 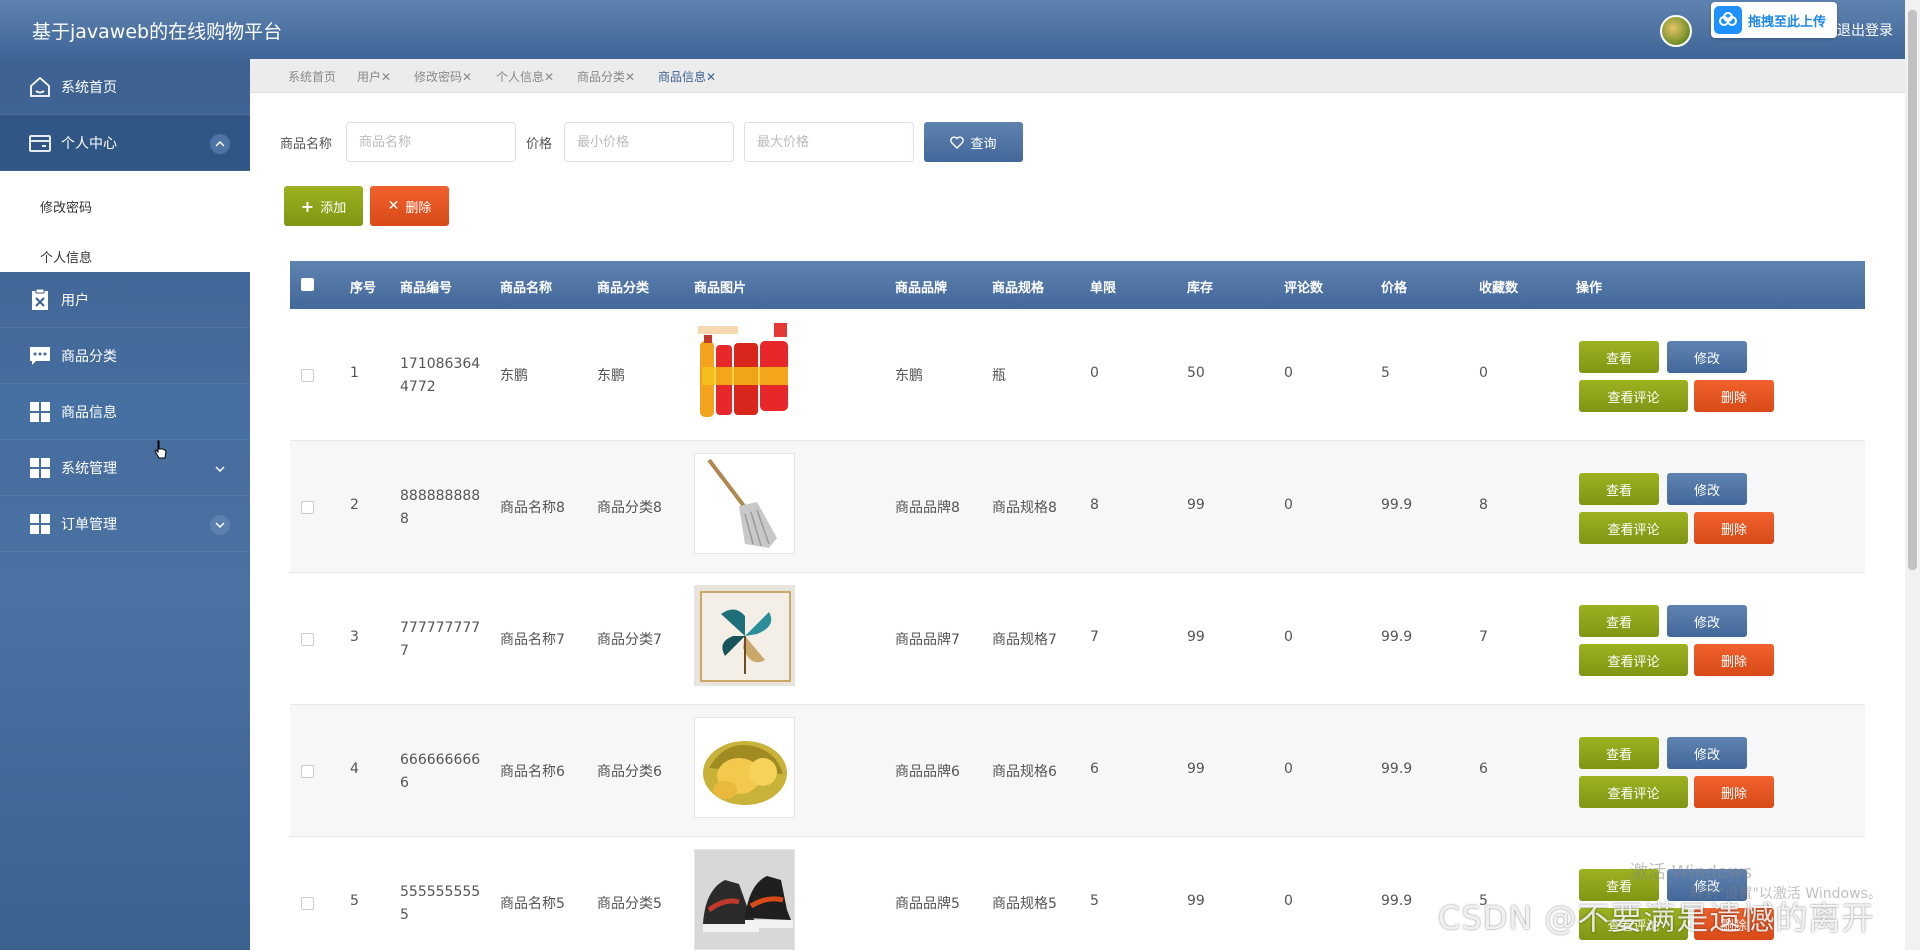 I want to click on tab-users: 用户✕, so click(x=374, y=76).